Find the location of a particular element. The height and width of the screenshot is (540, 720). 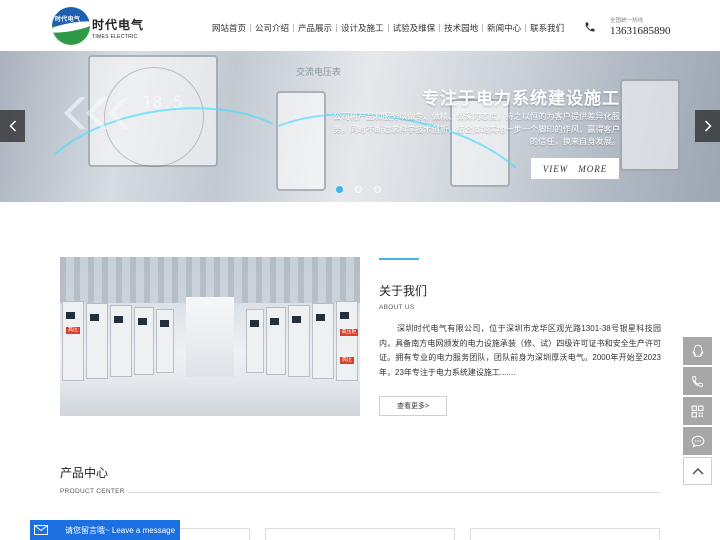

product-center-subtitle: PRODUCT CENTER is located at coordinates (92, 491).